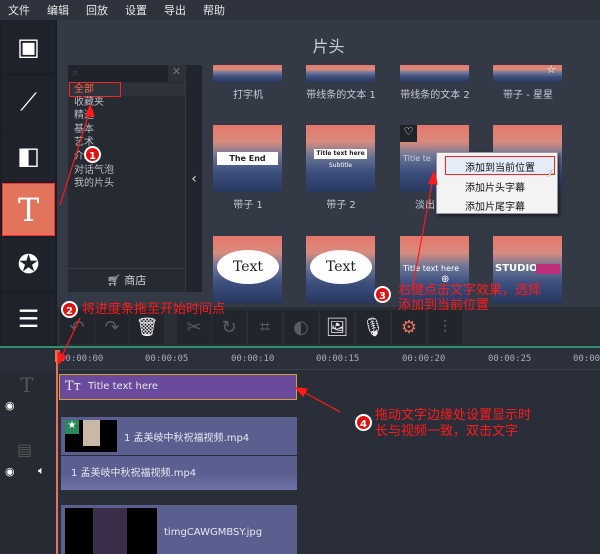 The width and height of the screenshot is (600, 554). I want to click on annotation-number: 1, so click(92, 154).